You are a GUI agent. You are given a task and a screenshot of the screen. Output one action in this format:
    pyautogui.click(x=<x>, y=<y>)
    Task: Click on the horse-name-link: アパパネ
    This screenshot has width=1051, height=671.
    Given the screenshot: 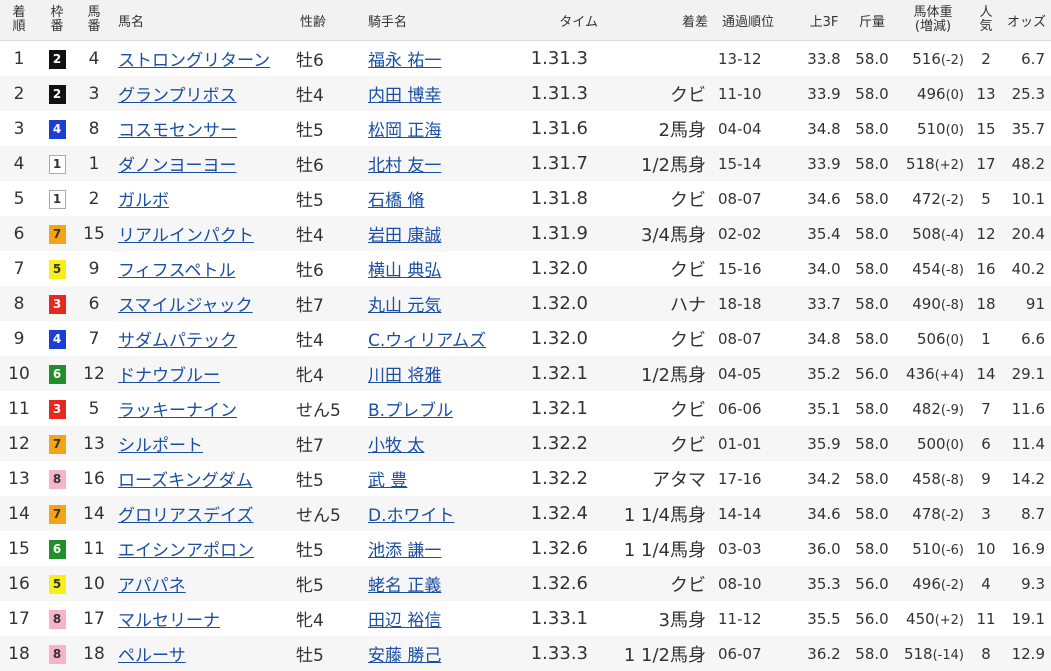 What is the action you would take?
    pyautogui.click(x=152, y=586)
    